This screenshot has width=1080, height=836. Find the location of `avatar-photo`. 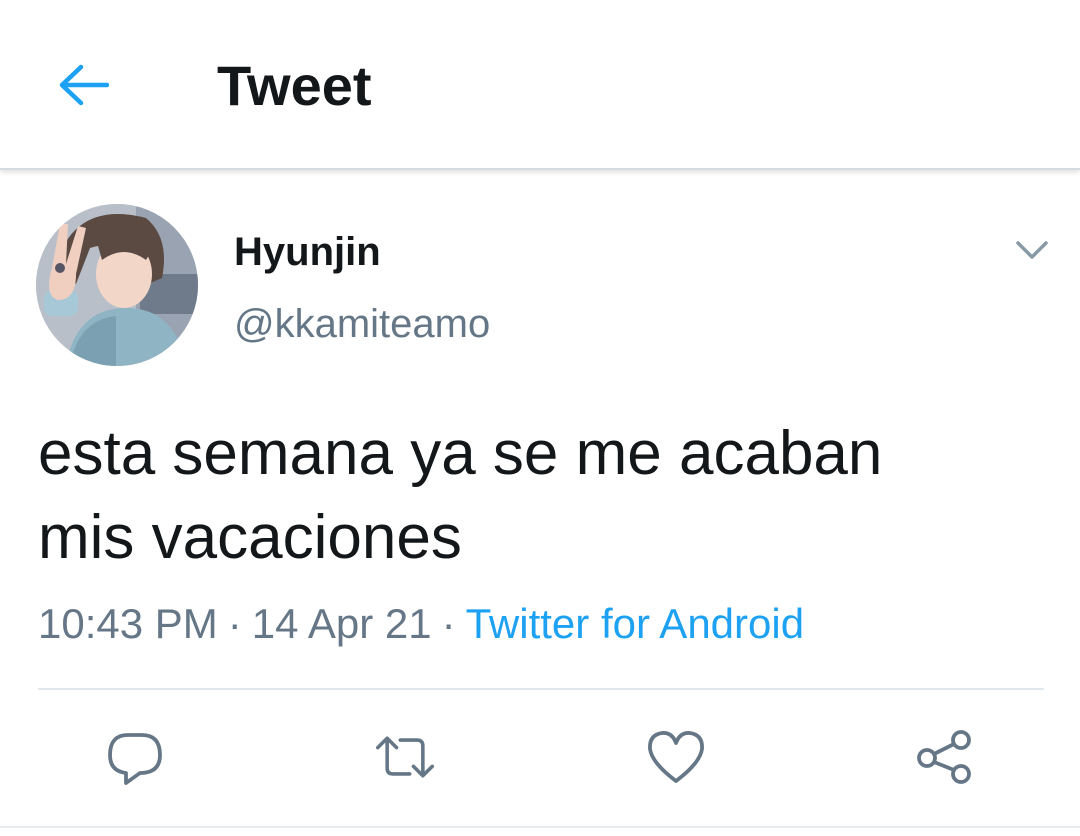

avatar-photo is located at coordinates (117, 285).